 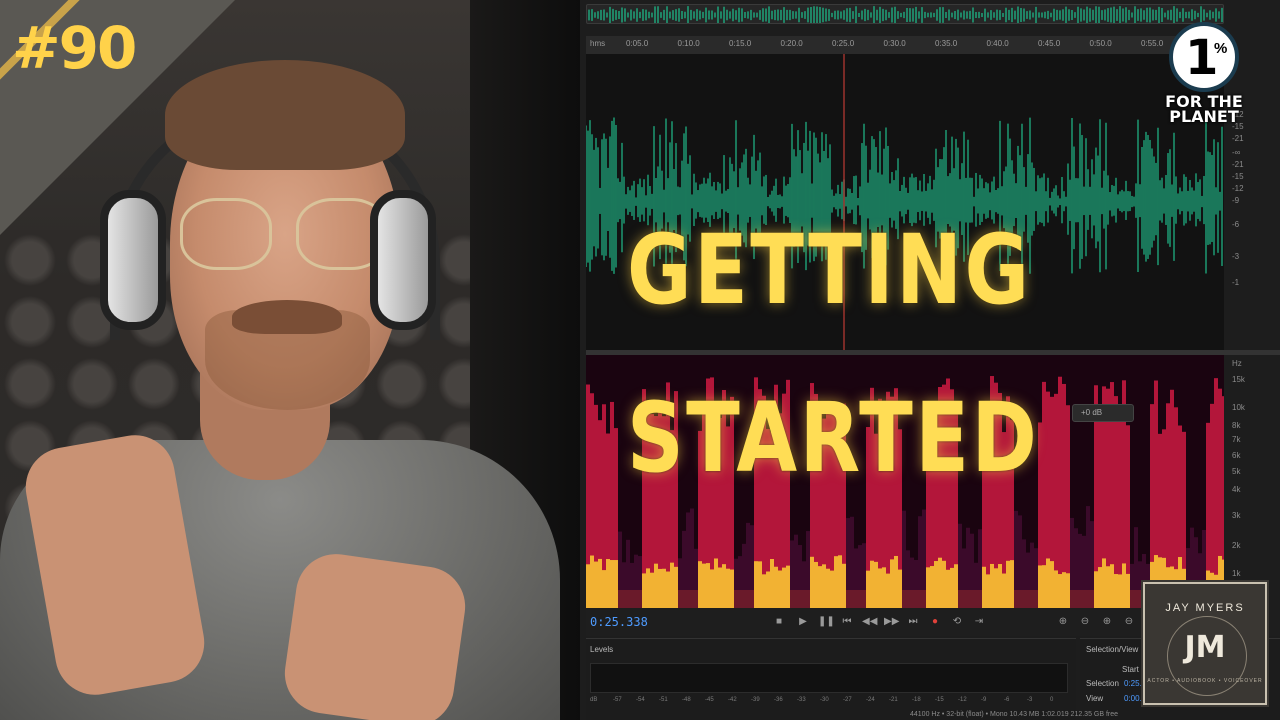 What do you see at coordinates (1236, 224) in the screenshot?
I see `db-scale-label: -6` at bounding box center [1236, 224].